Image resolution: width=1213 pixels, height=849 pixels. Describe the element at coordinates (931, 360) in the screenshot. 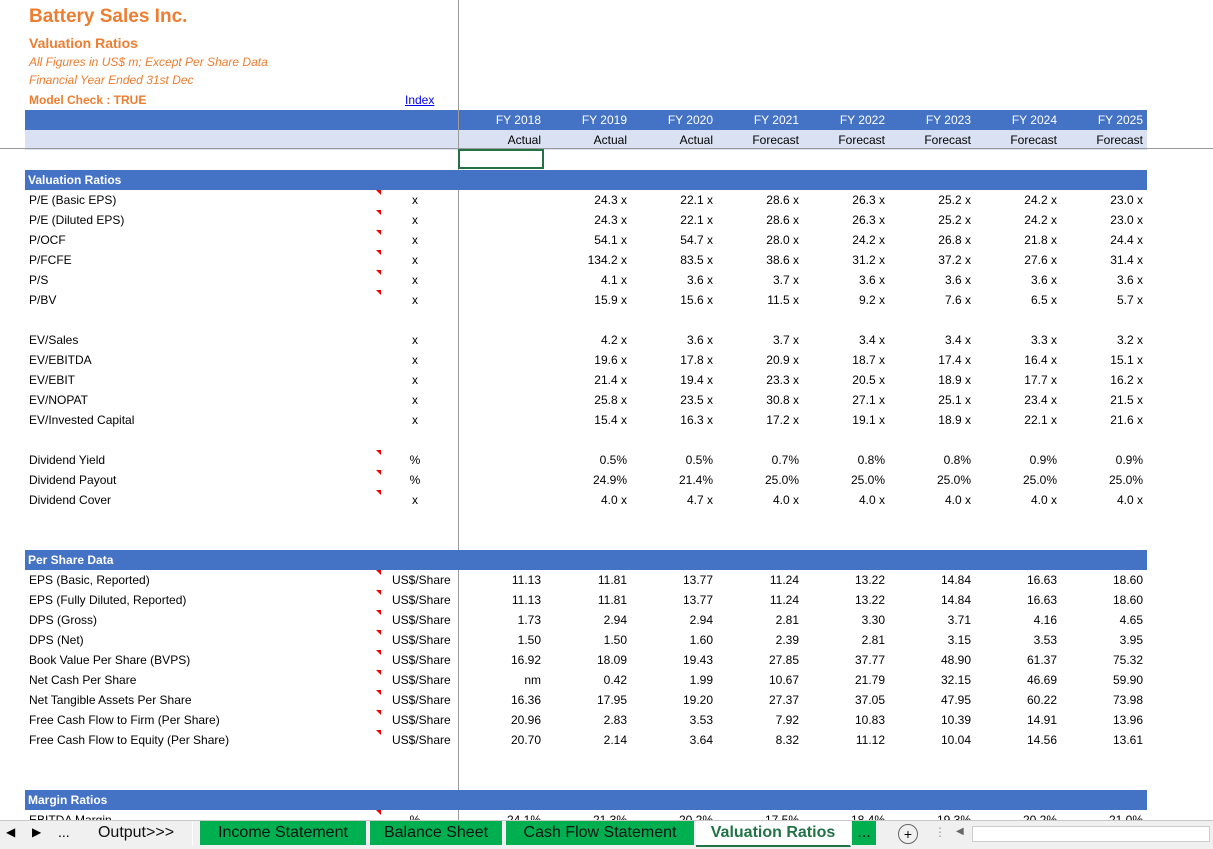

I see `value-cell: 17.4 x` at that location.